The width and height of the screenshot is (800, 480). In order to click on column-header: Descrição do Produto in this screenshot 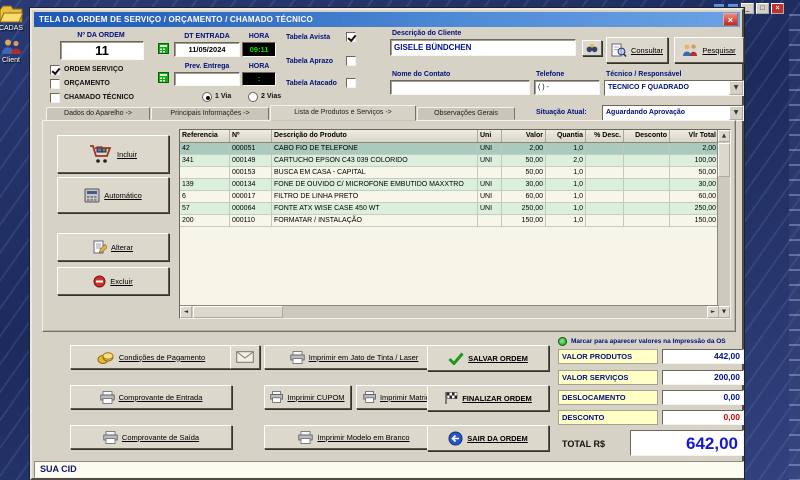, I will do `click(375, 136)`.